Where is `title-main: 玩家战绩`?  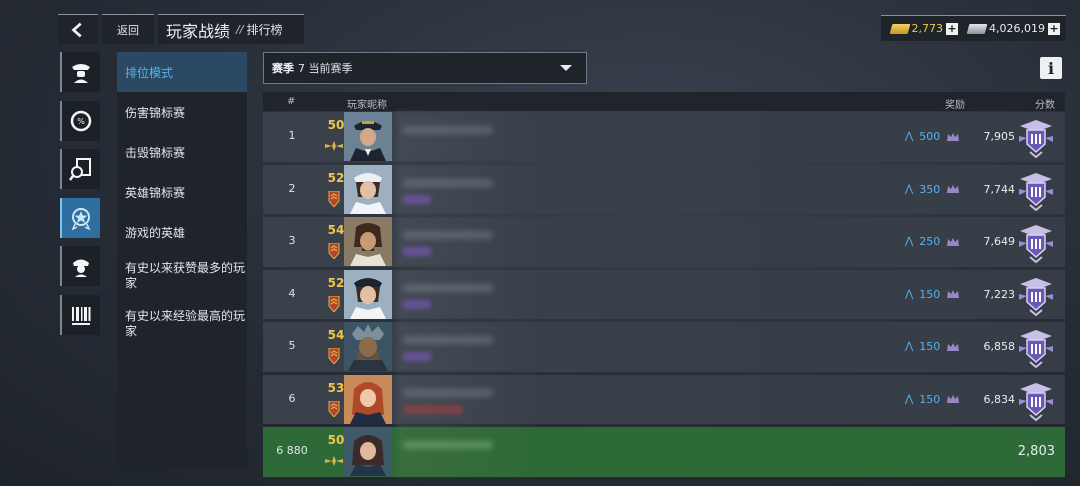
title-main: 玩家战绩 is located at coordinates (198, 31).